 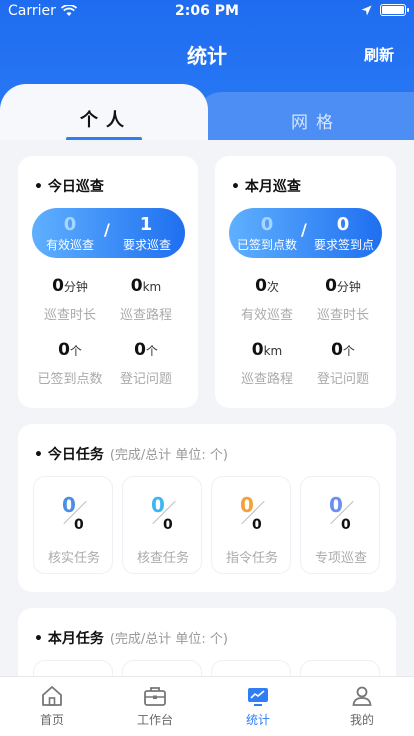 I want to click on required-points-label: 要求签到点, so click(x=343, y=245).